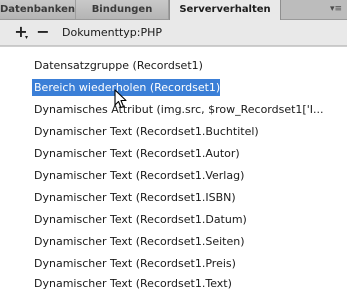 This screenshot has height=292, width=347. I want to click on tab-bindungen: Bindungen, so click(122, 9).